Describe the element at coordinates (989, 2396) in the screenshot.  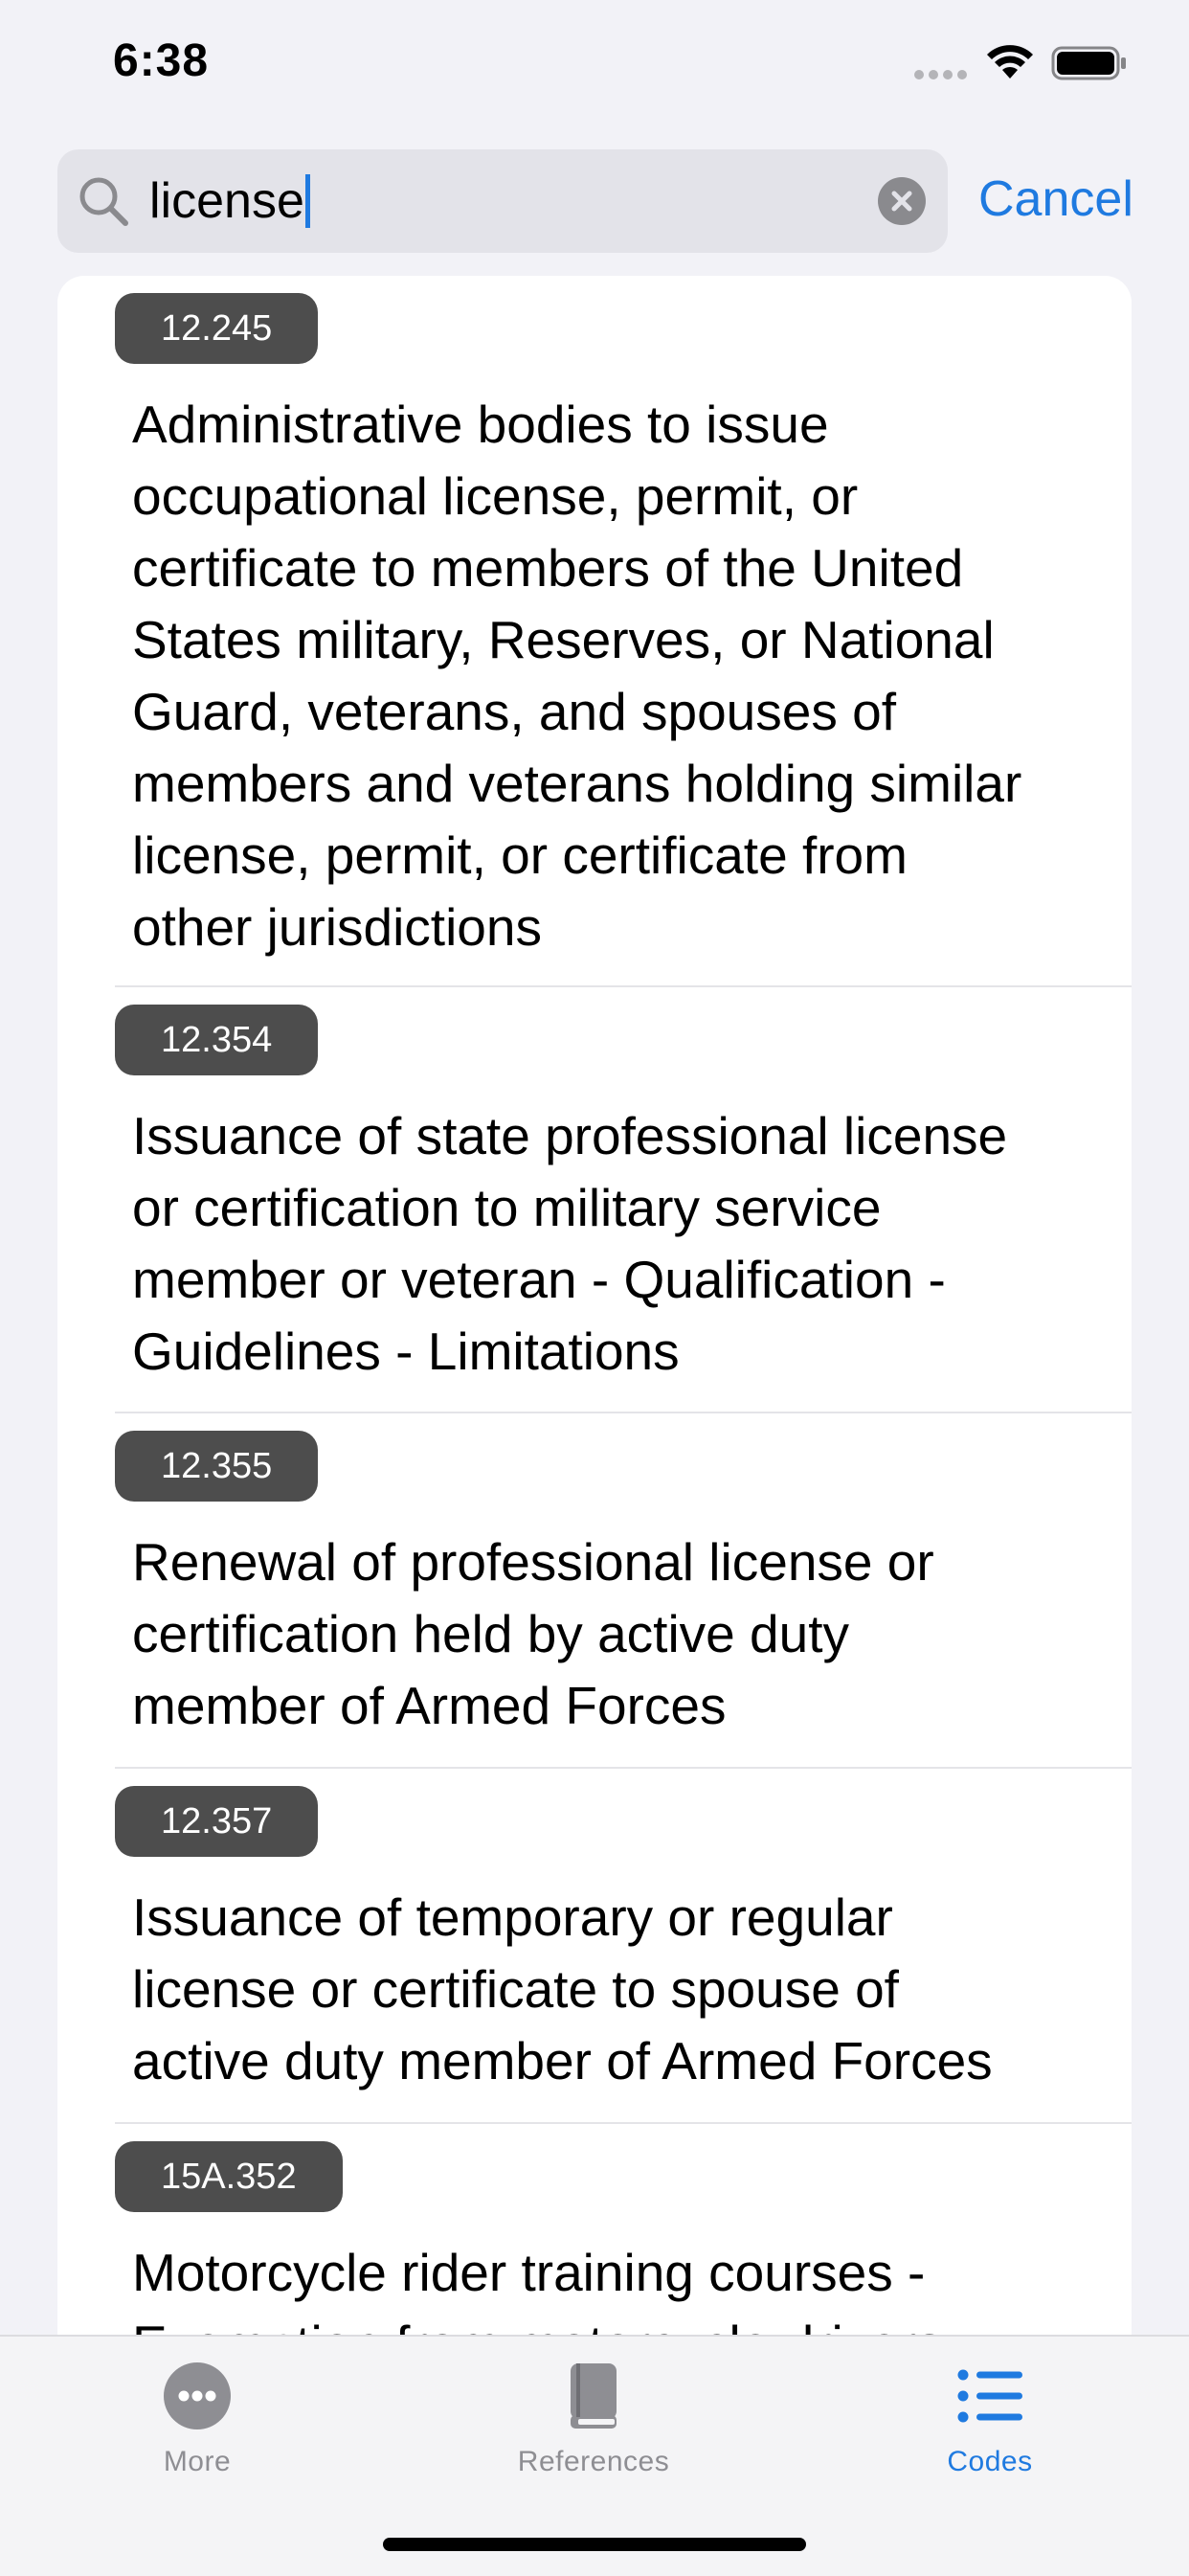
I see `list-icon` at that location.